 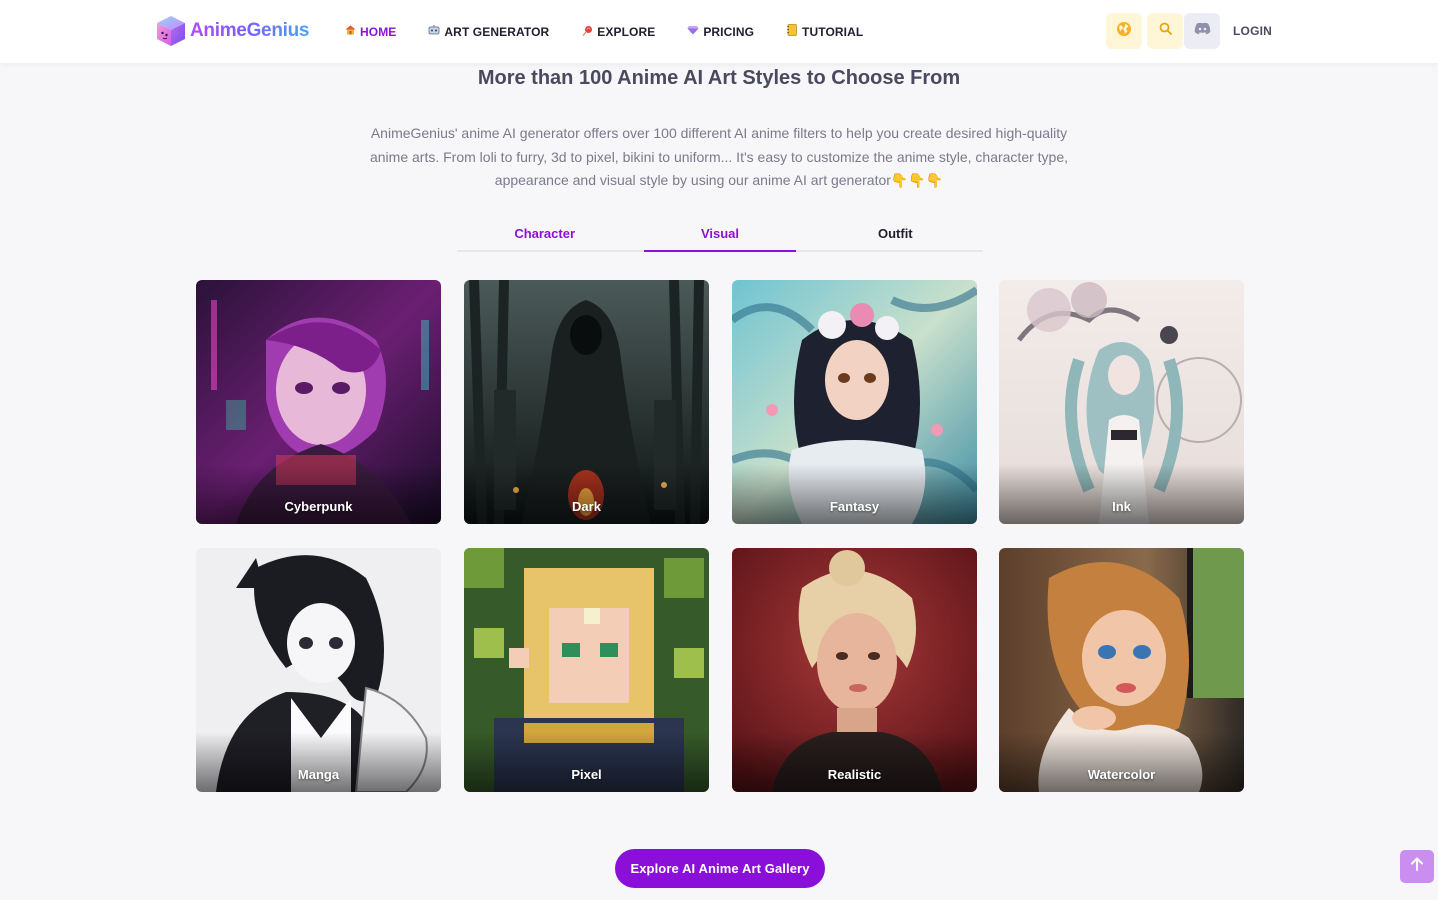 I want to click on discord-button, so click(x=1202, y=31).